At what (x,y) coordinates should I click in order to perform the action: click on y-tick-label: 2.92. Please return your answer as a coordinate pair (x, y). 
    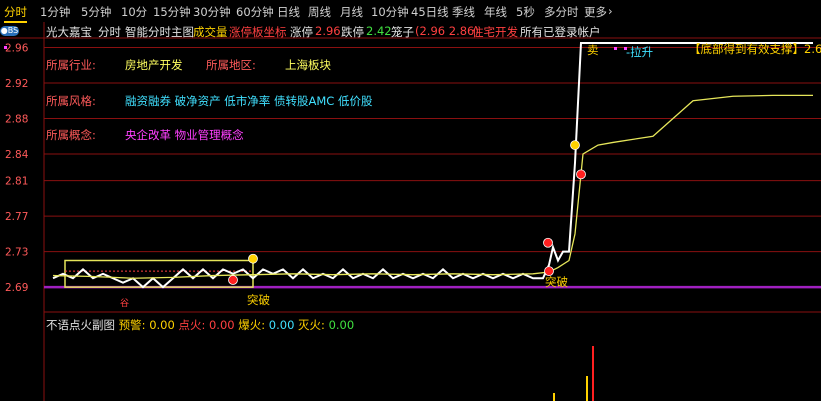
    Looking at the image, I should click on (16, 84).